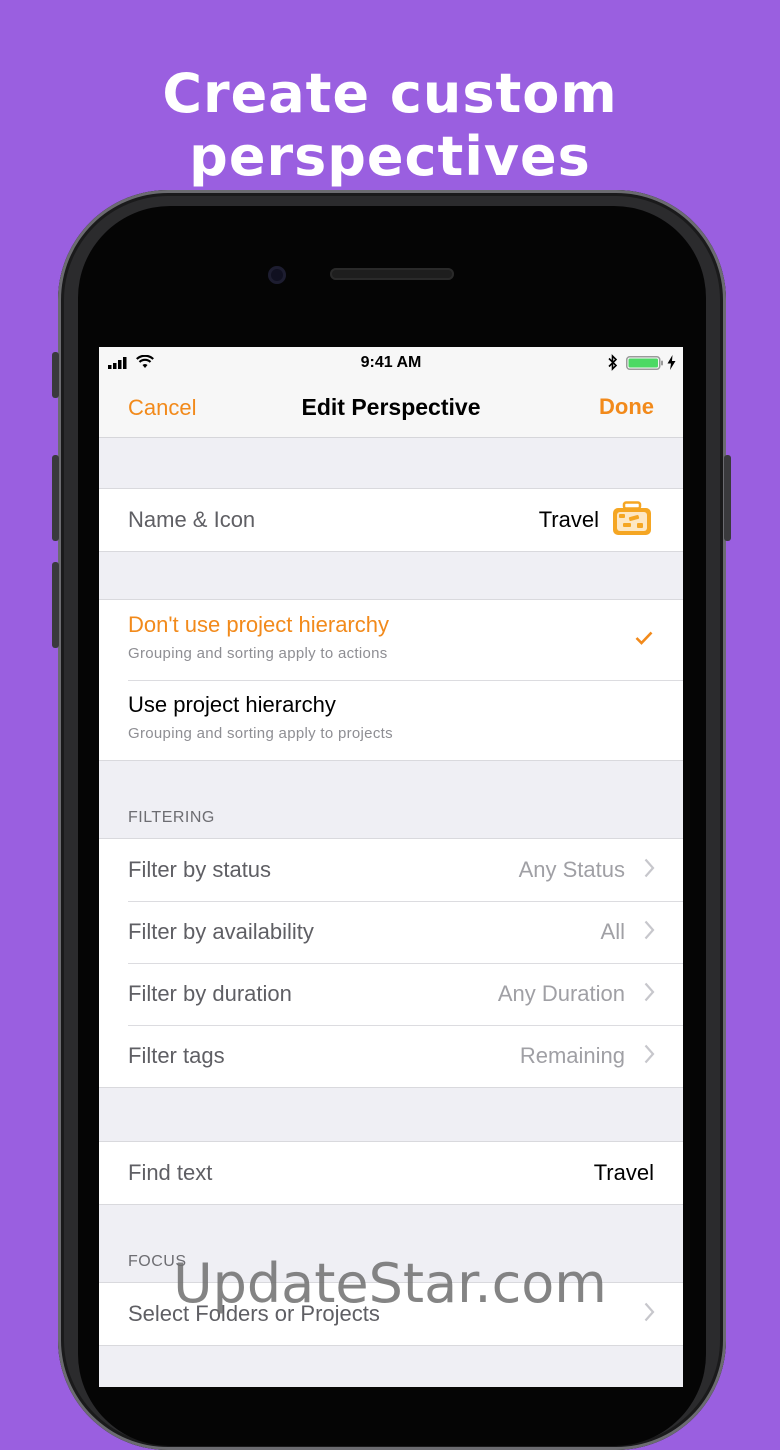 The height and width of the screenshot is (1450, 780). What do you see at coordinates (391, 932) in the screenshot?
I see `filter-availability-row: Filter by availability All` at bounding box center [391, 932].